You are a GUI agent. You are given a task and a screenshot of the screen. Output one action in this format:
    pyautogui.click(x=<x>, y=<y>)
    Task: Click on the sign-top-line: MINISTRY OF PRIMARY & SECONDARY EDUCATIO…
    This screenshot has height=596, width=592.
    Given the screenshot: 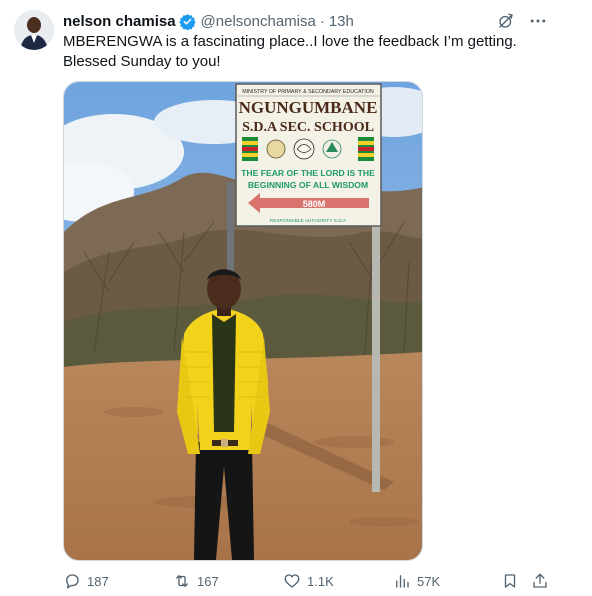 What is the action you would take?
    pyautogui.click(x=308, y=92)
    